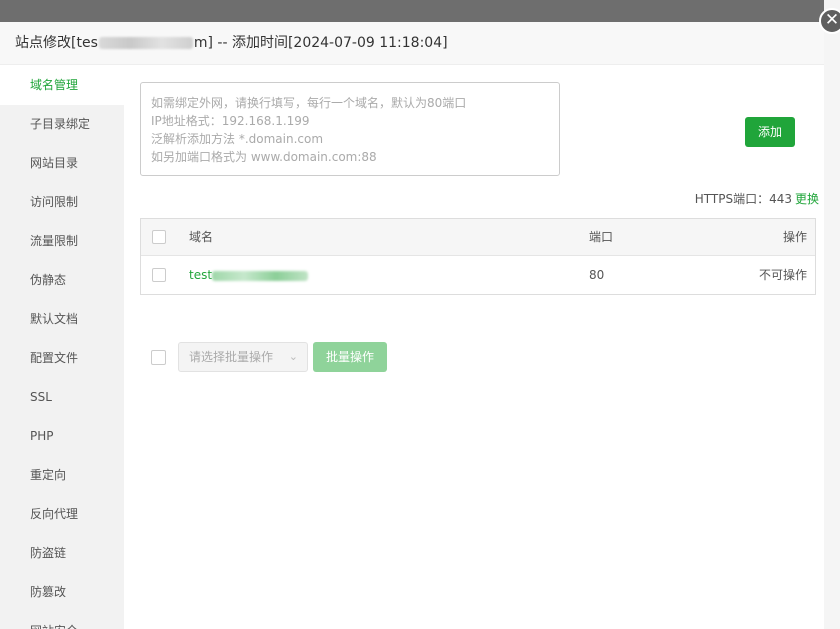 The width and height of the screenshot is (840, 629). I want to click on sidebar-item-hotlink: 防盗链, so click(62, 553).